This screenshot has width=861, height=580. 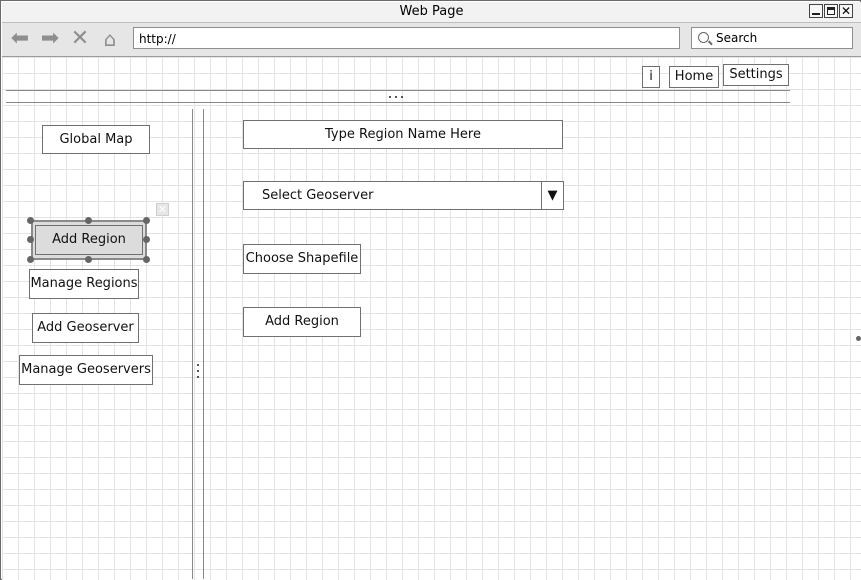 I want to click on geoserver-select: Select Geoserver ▼, so click(x=403, y=195).